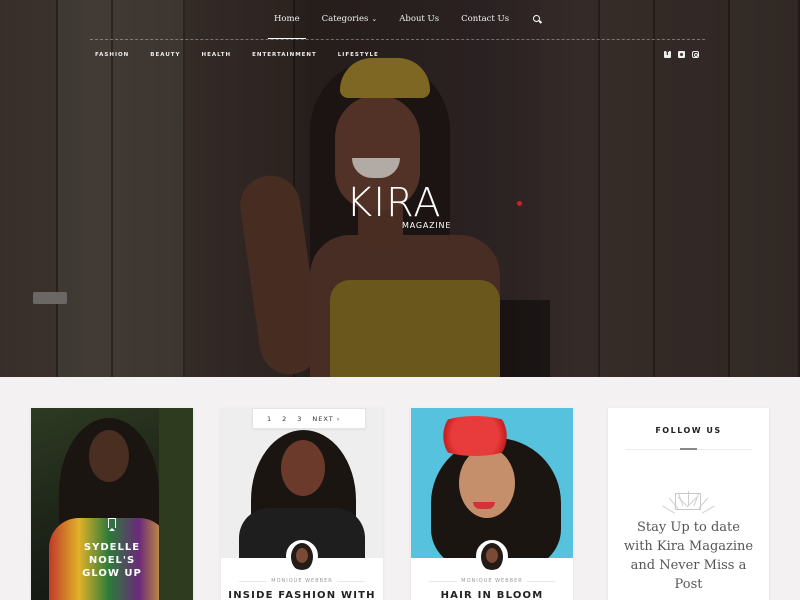  Describe the element at coordinates (112, 573) in the screenshot. I see `post-title-line: GLOW UP` at that location.